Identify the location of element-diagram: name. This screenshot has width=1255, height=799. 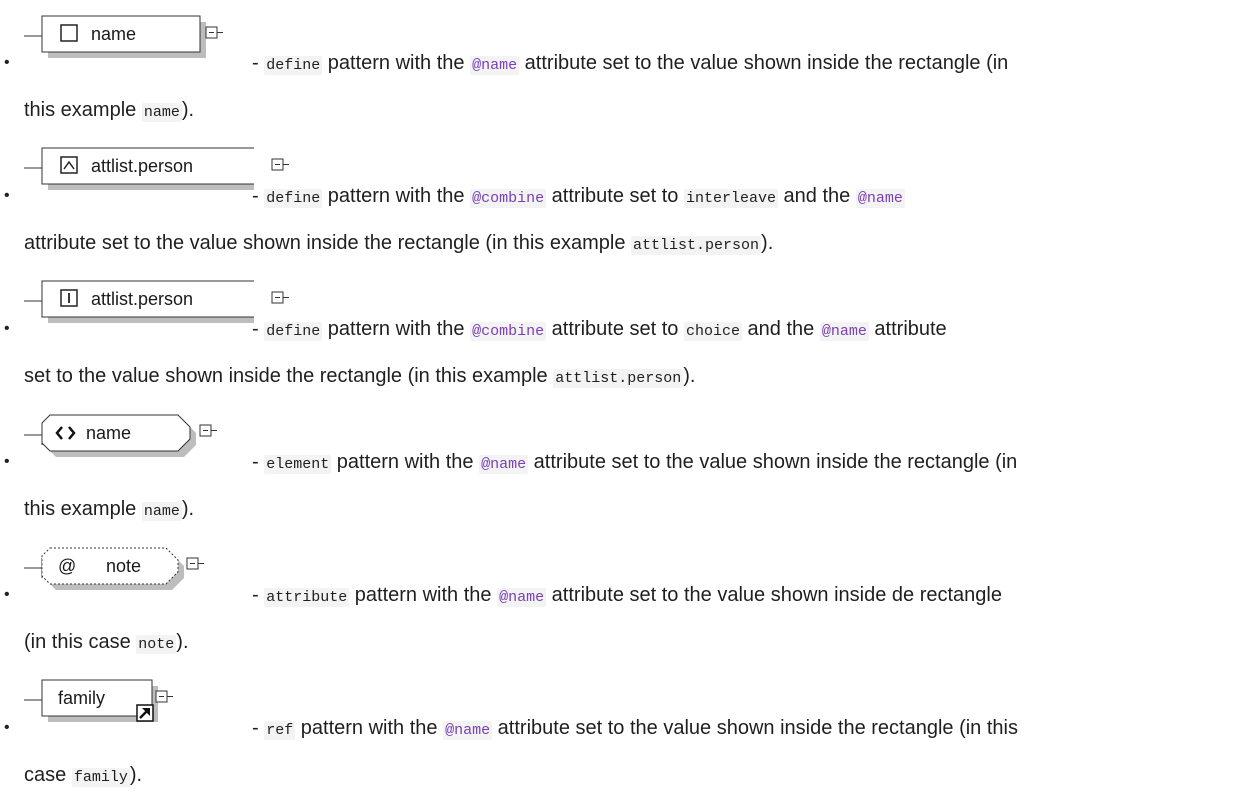
(120, 435).